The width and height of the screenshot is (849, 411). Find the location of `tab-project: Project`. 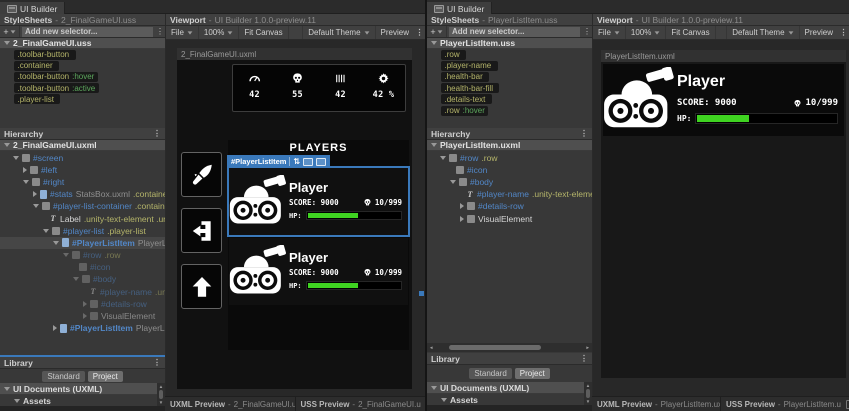

tab-project: Project is located at coordinates (532, 373).